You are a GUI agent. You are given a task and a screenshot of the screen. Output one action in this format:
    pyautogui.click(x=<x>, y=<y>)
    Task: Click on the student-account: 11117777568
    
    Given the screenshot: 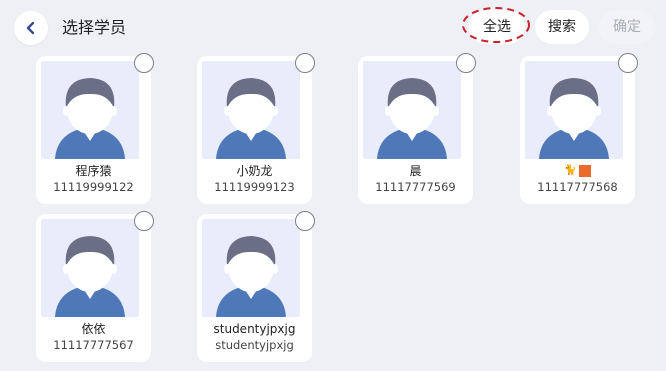 What is the action you would take?
    pyautogui.click(x=577, y=187)
    